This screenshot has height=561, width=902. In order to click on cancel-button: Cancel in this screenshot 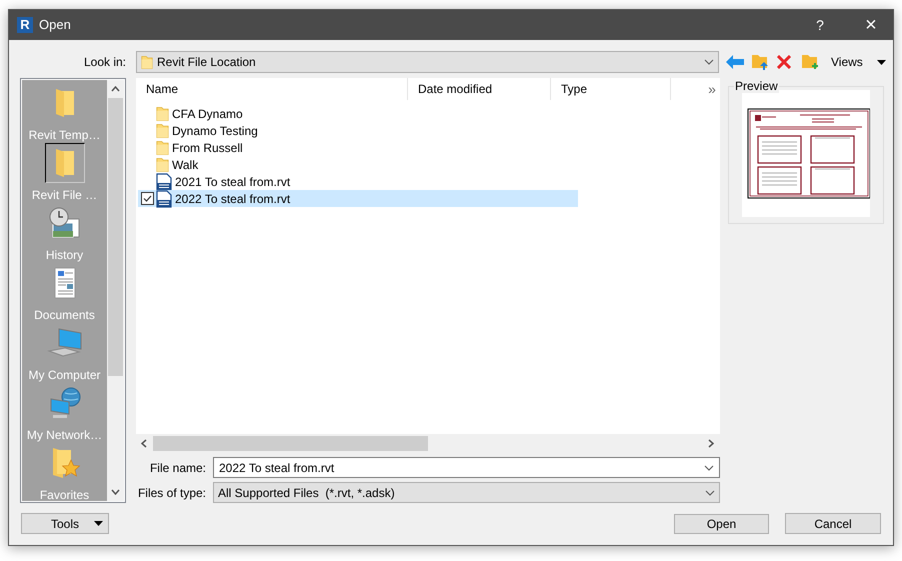, I will do `click(833, 523)`.